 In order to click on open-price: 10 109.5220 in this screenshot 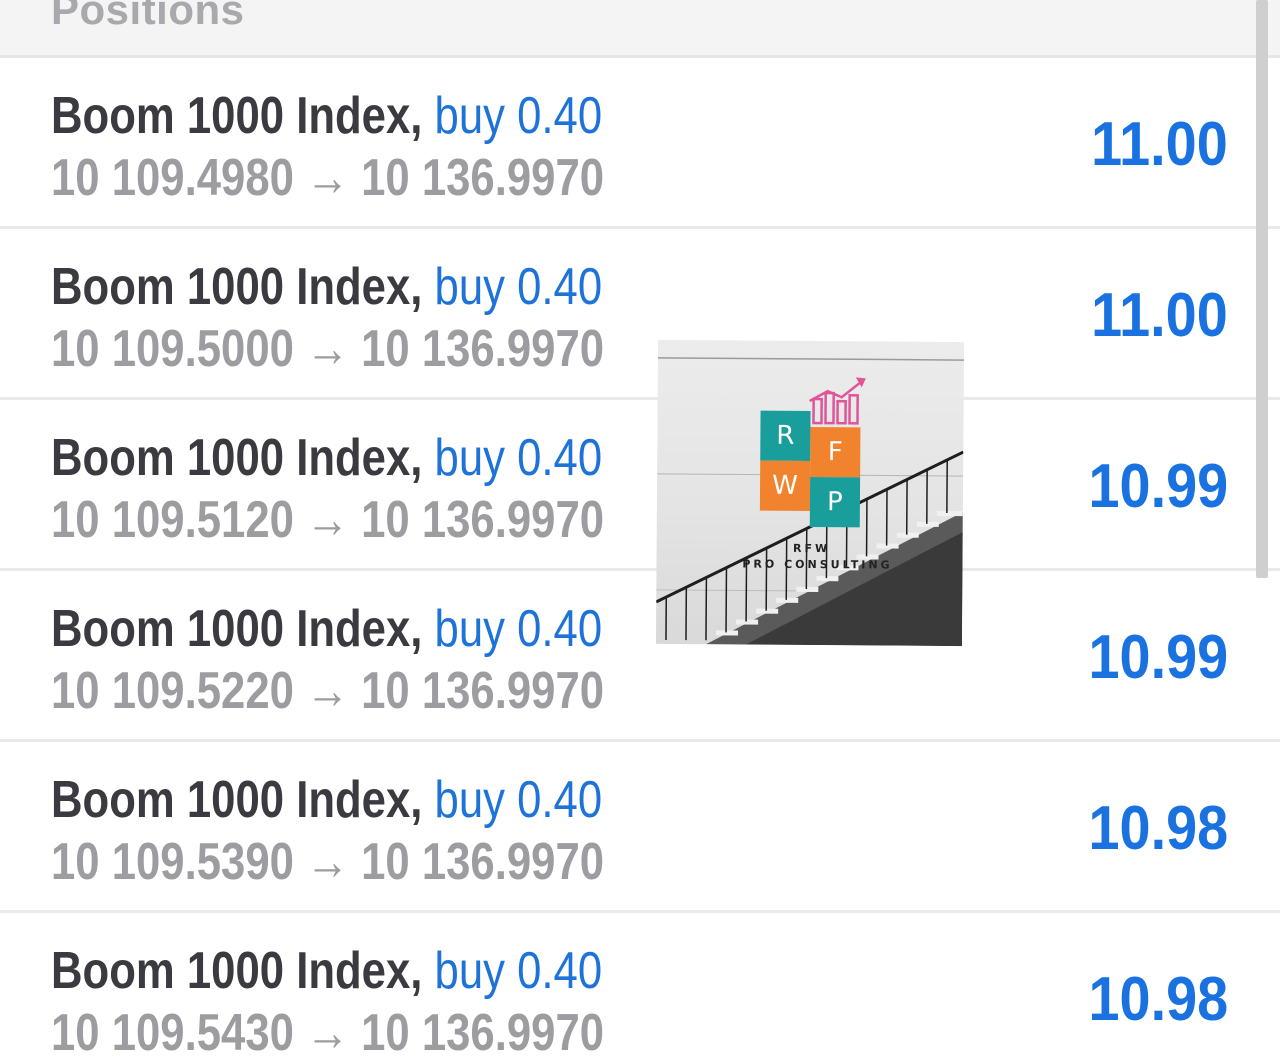, I will do `click(172, 691)`.